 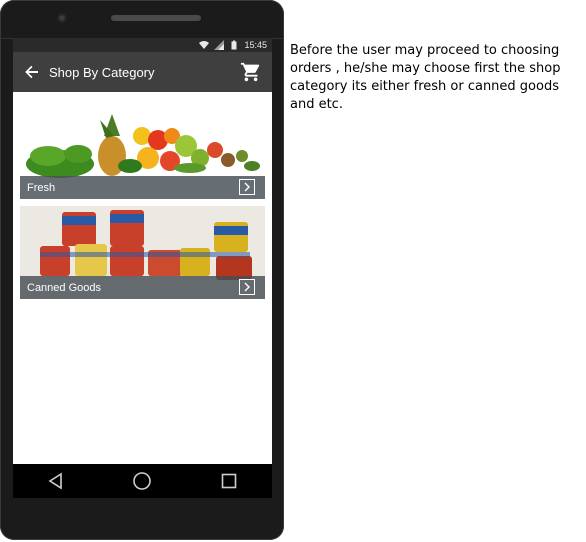 I want to click on system-nav-bar, so click(x=142, y=481).